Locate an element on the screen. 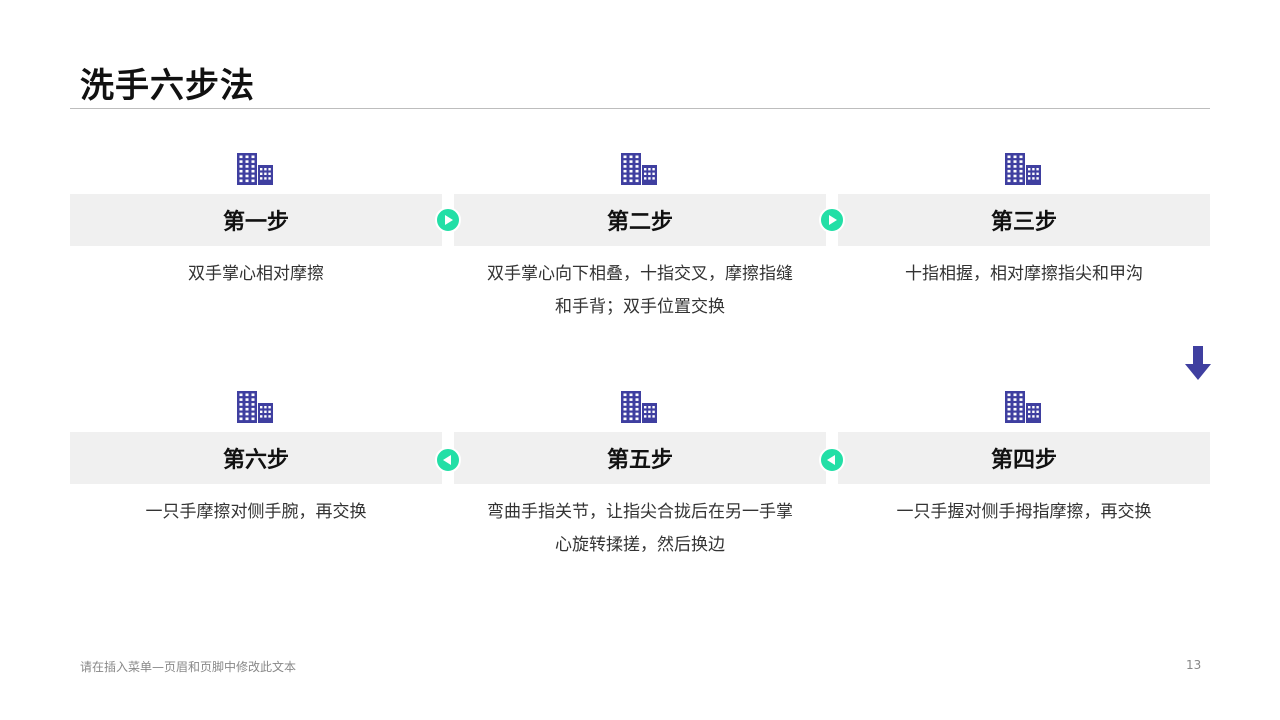 This screenshot has height=720, width=1280. page-title: 洗手六步法 is located at coordinates (167, 86).